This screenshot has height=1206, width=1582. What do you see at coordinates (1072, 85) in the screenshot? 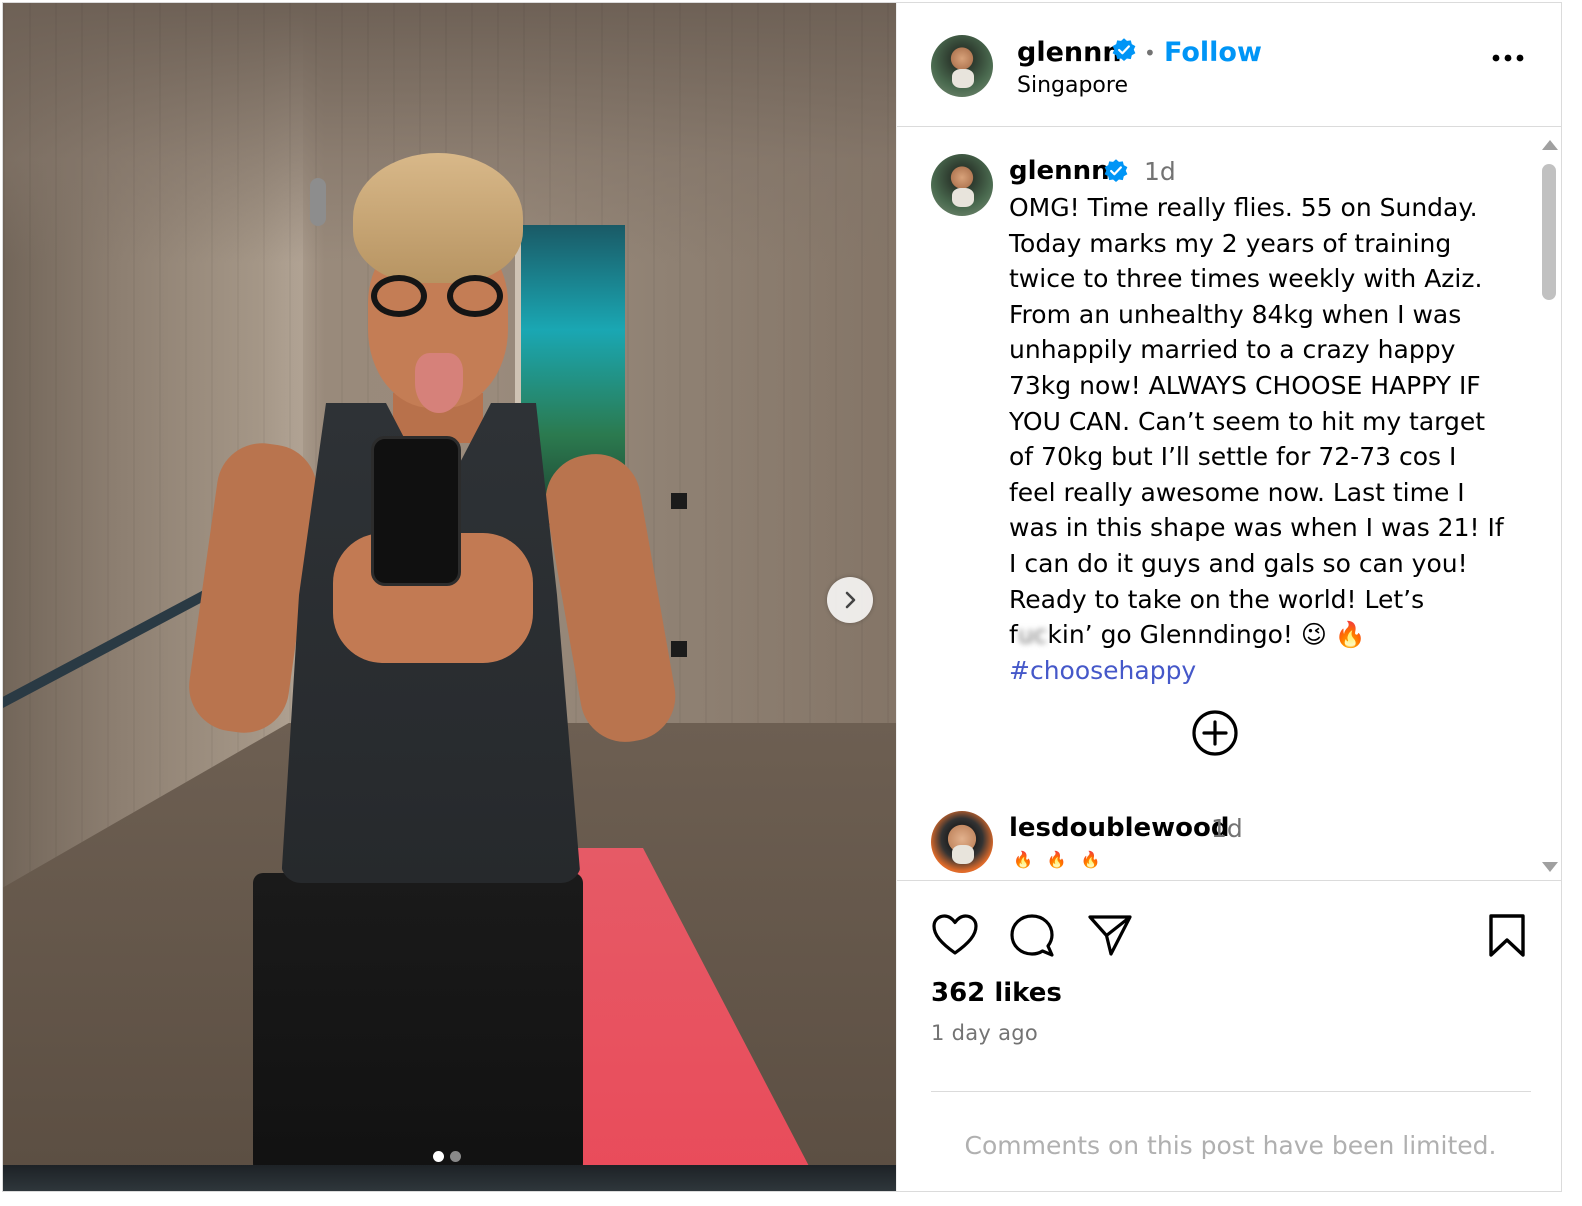
I see `post-location: Singapore` at bounding box center [1072, 85].